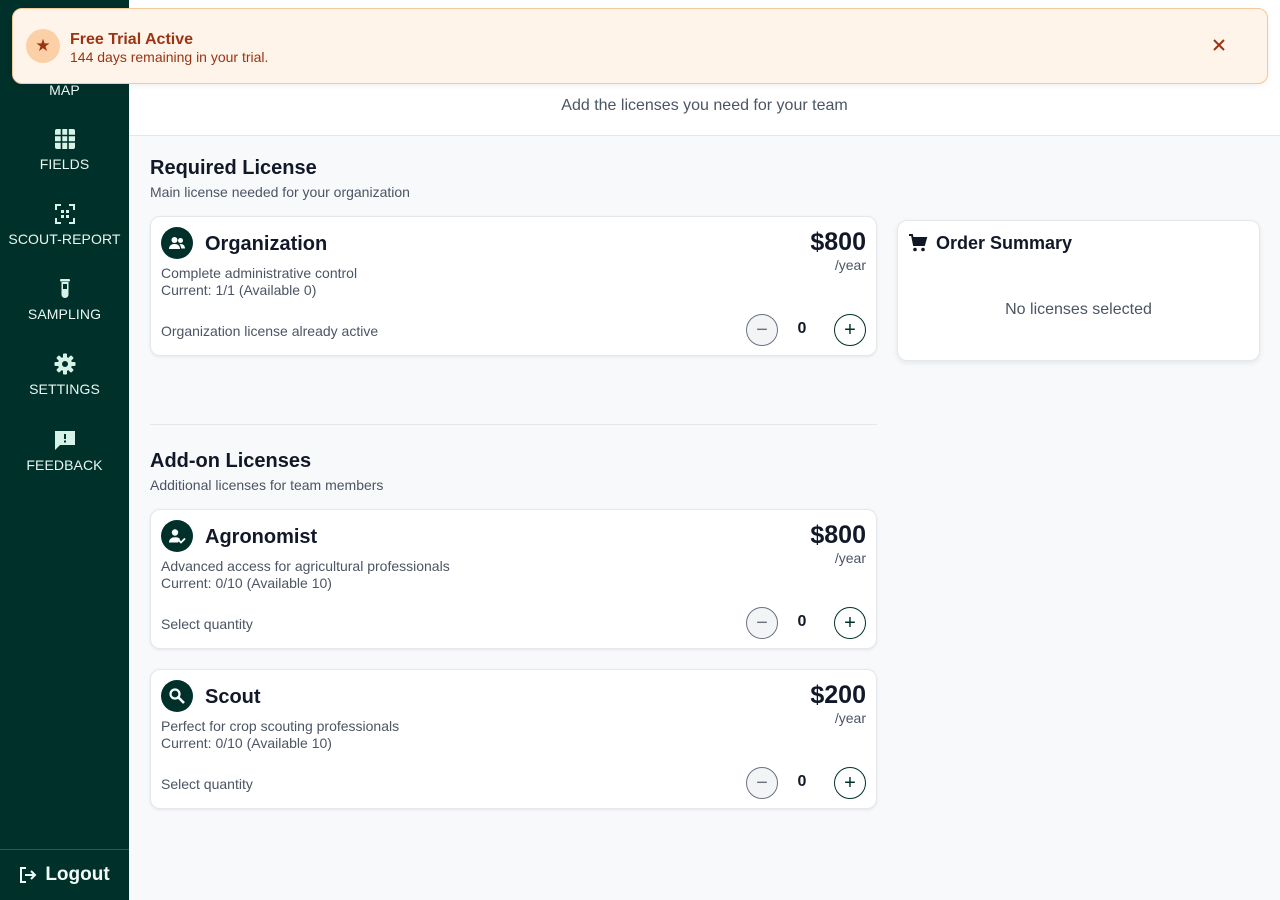 This screenshot has width=1280, height=900. I want to click on sidebar-item-label: SAMPLING, so click(64, 314).